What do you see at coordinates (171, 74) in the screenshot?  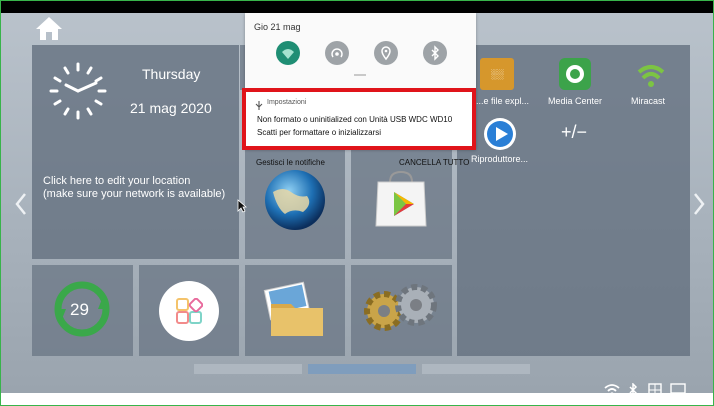 I see `weekday-text: Thursday` at bounding box center [171, 74].